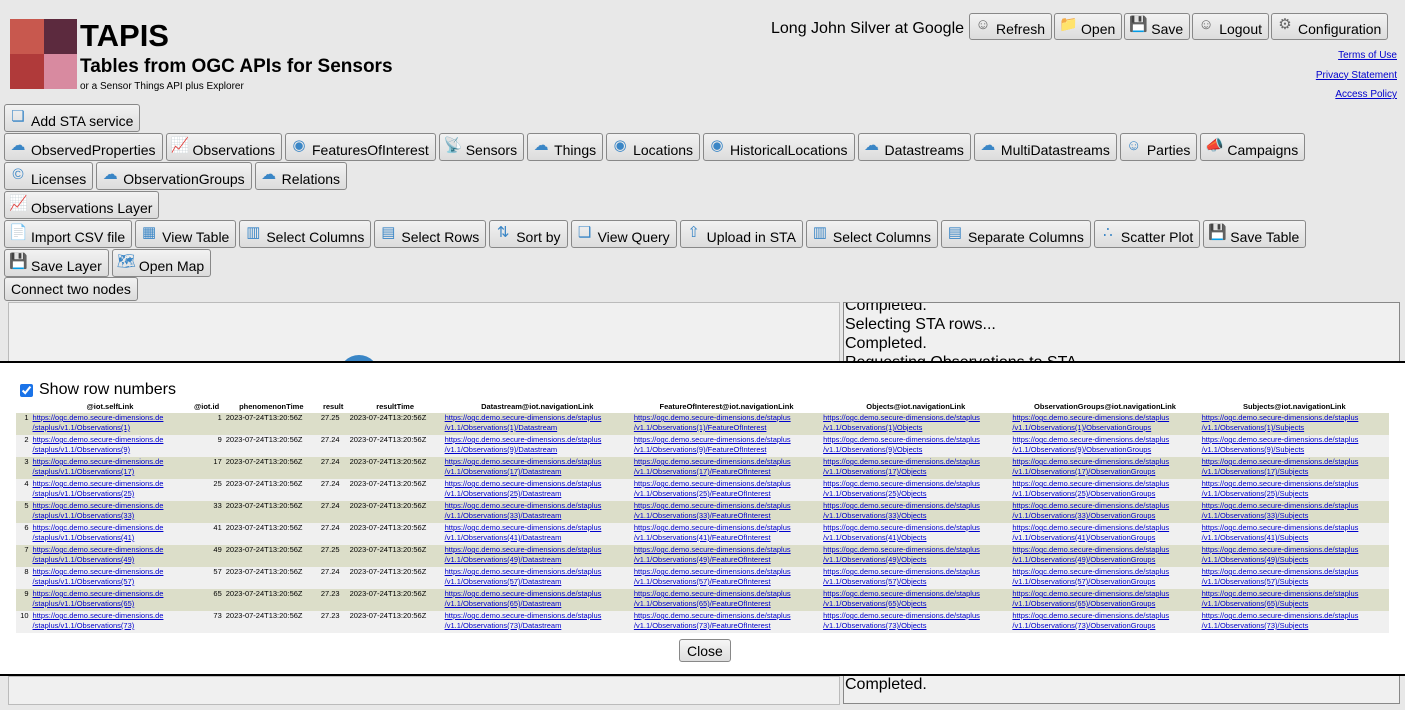  Describe the element at coordinates (82, 205) in the screenshot. I see `observations-layer-button: 📈 Observations Layer` at that location.